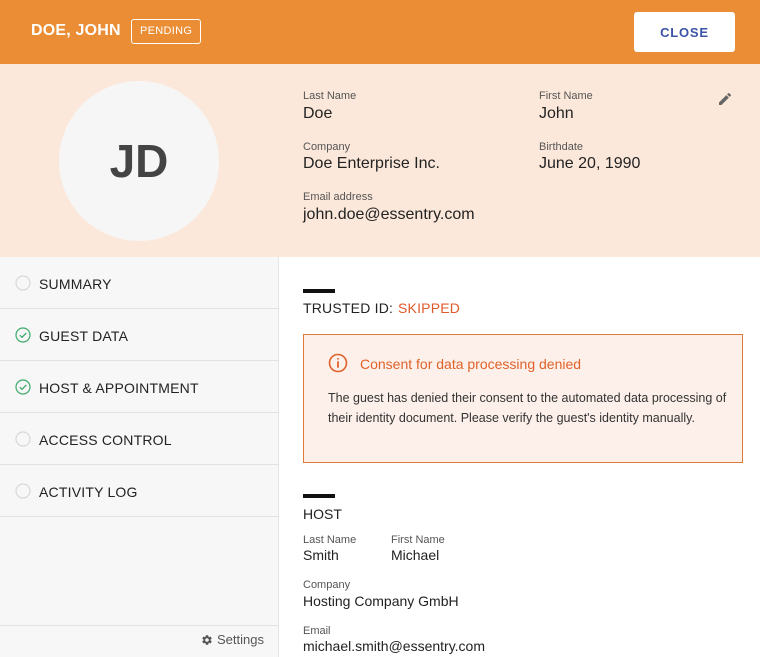 This screenshot has width=760, height=657. I want to click on sidebar-item-host-appointment: HOST & APPOINTMENT, so click(139, 387).